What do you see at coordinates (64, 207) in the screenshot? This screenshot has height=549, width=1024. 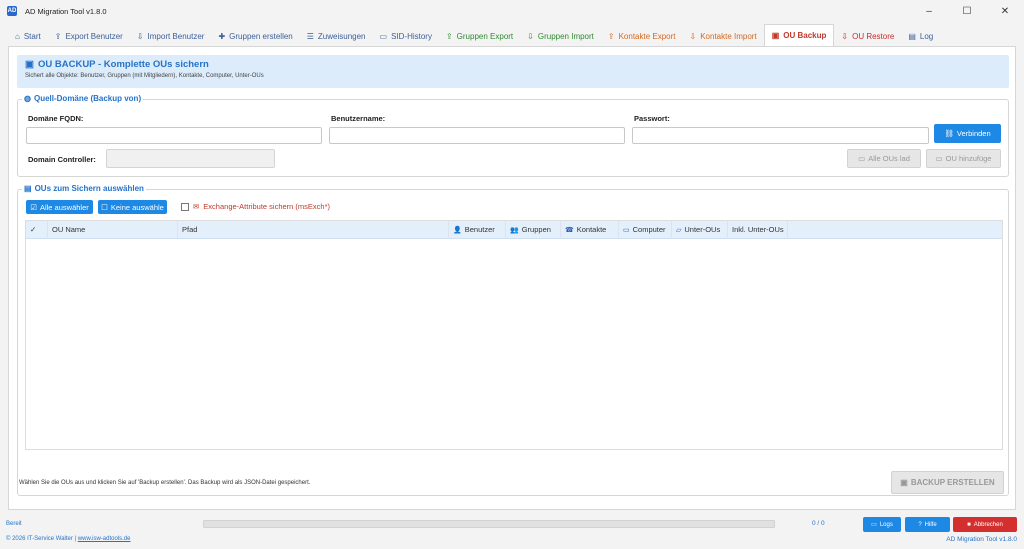 I see `select-all-label: Alle auswähler` at bounding box center [64, 207].